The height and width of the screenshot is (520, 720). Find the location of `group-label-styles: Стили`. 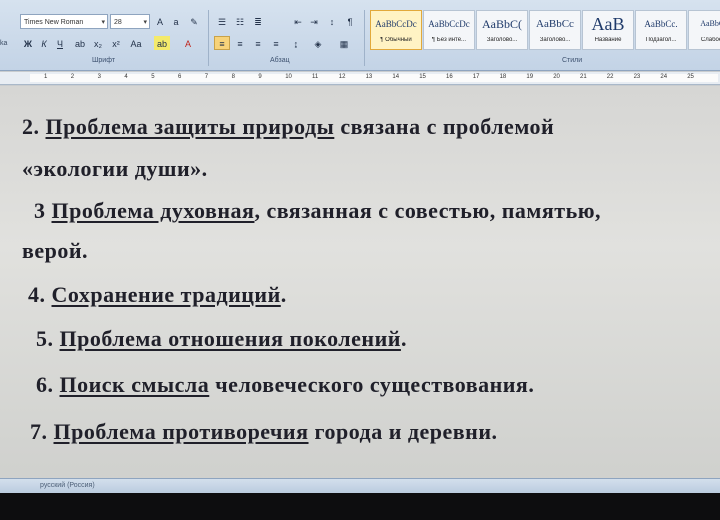

group-label-styles: Стили is located at coordinates (572, 60).